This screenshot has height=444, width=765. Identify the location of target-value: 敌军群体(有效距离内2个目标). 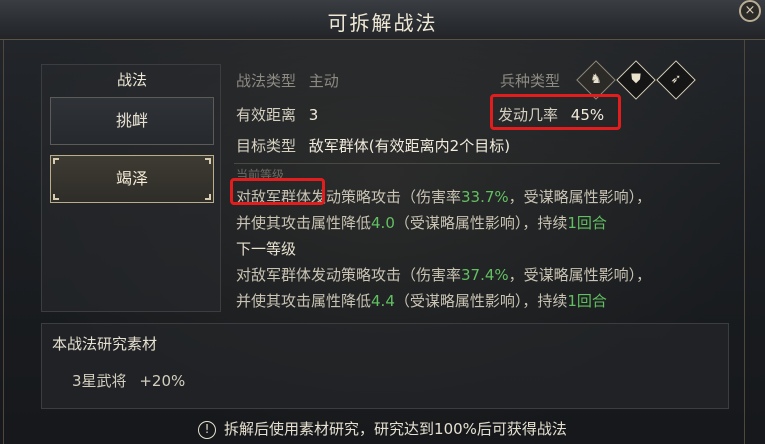
(409, 146).